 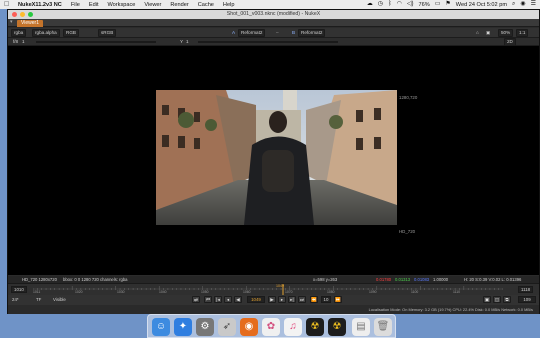 I want to click on next-keyframe-button: ▸|, so click(x=292, y=299).